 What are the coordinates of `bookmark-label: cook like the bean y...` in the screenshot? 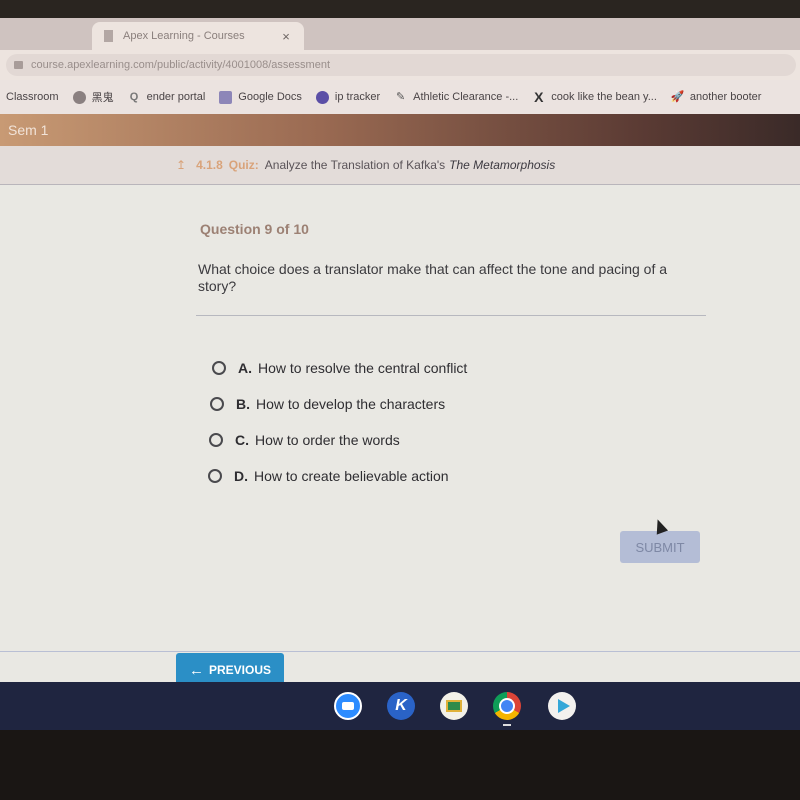 It's located at (604, 97).